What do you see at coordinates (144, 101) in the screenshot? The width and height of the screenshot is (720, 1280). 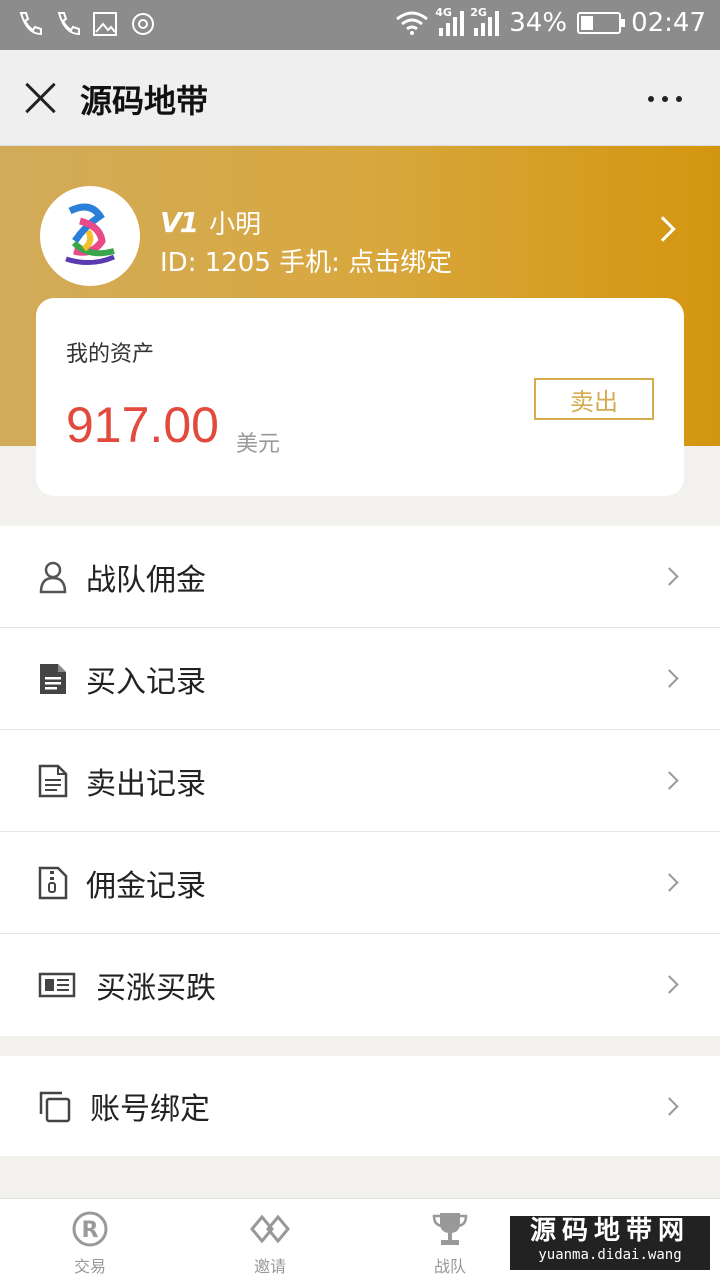 I see `page-title: 源码地带` at bounding box center [144, 101].